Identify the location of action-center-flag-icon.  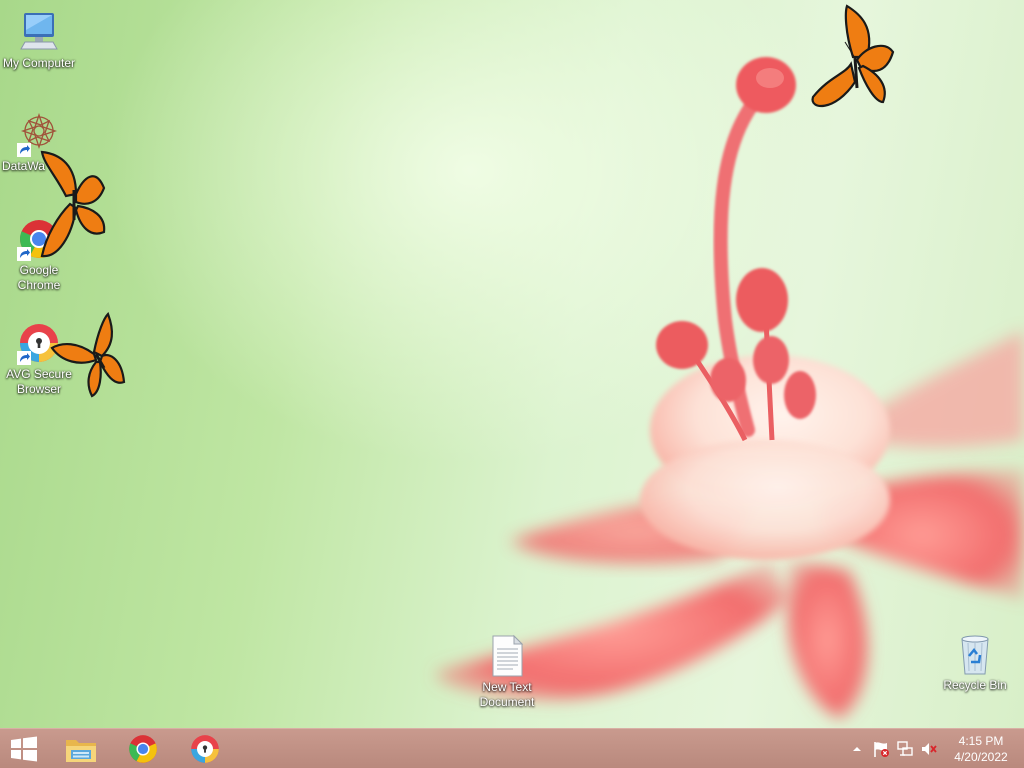
(881, 749).